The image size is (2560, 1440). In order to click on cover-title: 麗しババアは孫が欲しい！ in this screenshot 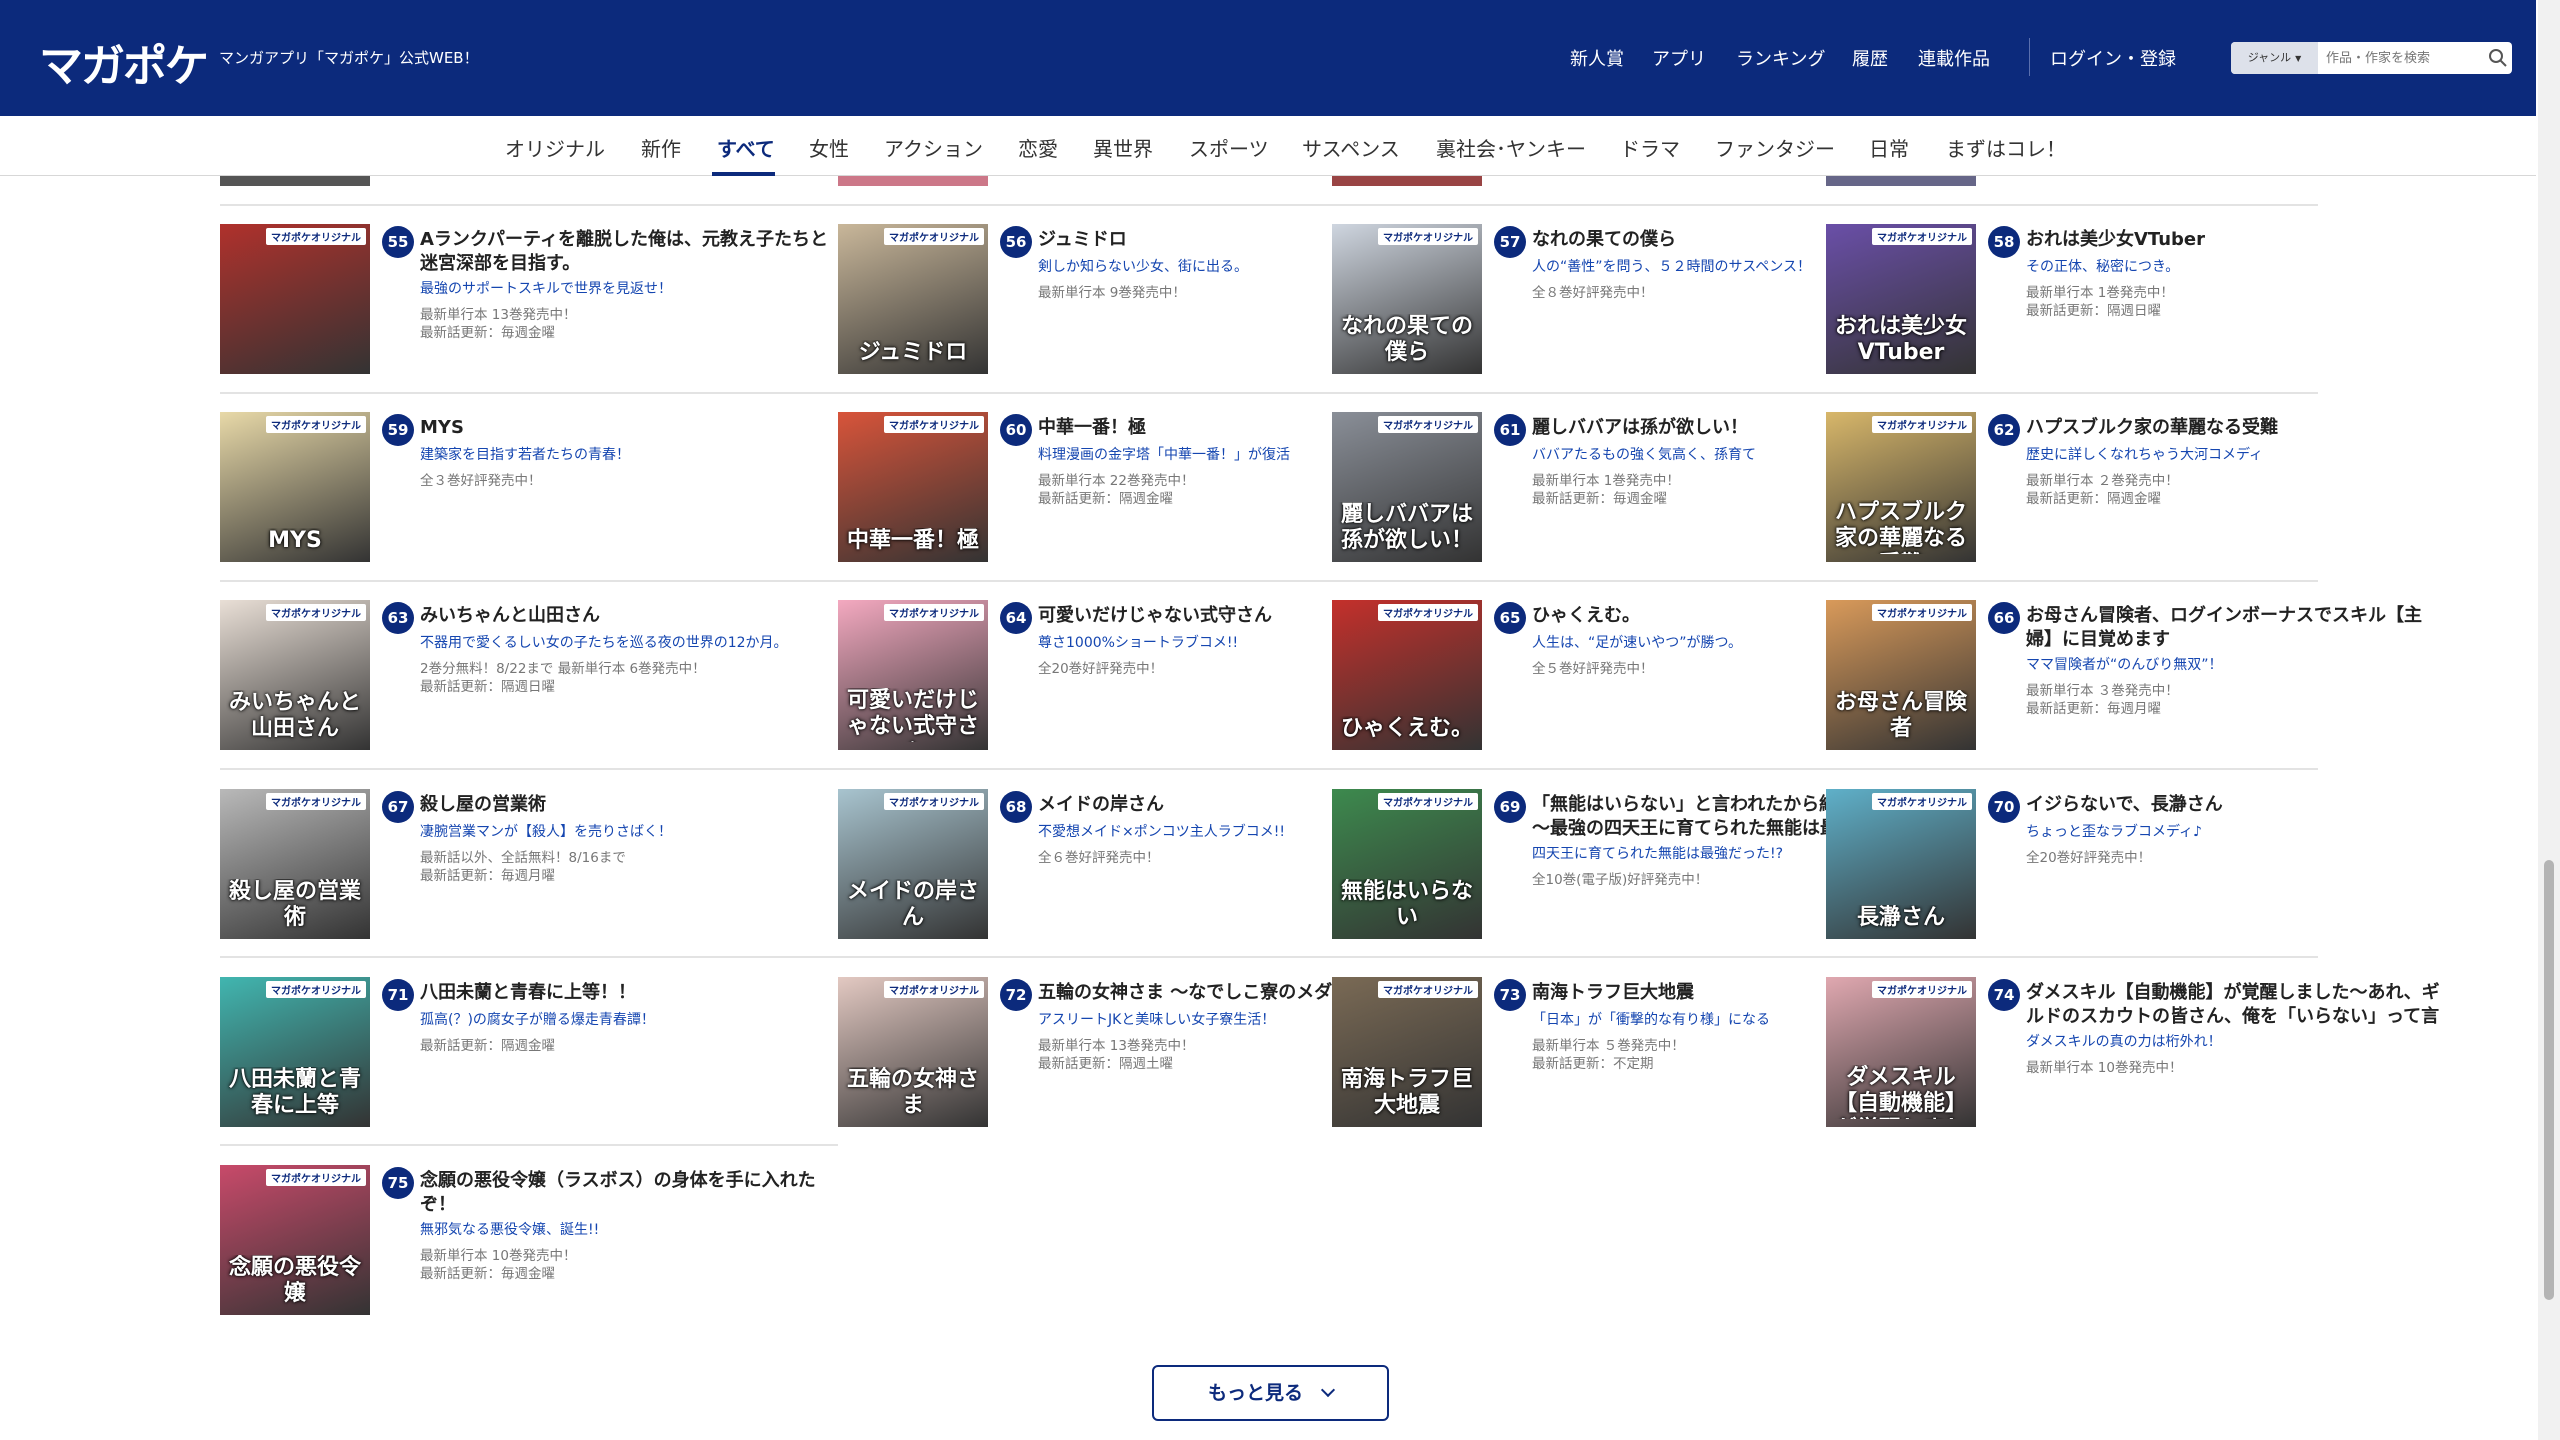, I will do `click(1406, 527)`.